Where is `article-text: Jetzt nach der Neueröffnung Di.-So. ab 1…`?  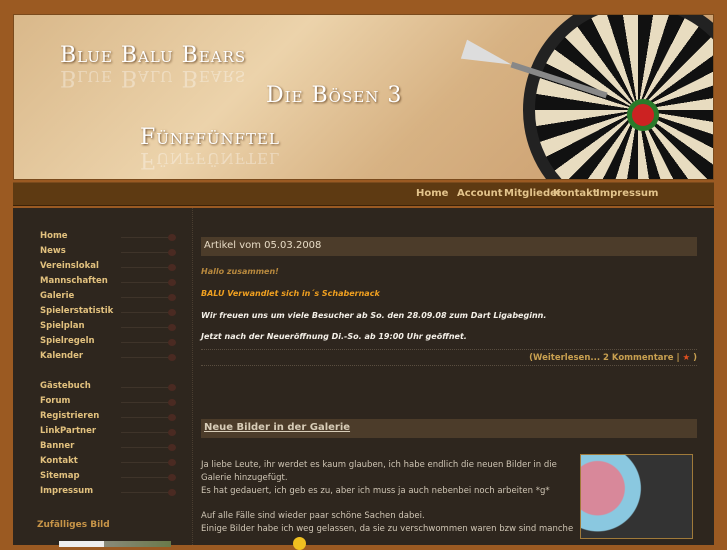
article-text: Jetzt nach der Neueröffnung Di.-So. ab 1… is located at coordinates (334, 336).